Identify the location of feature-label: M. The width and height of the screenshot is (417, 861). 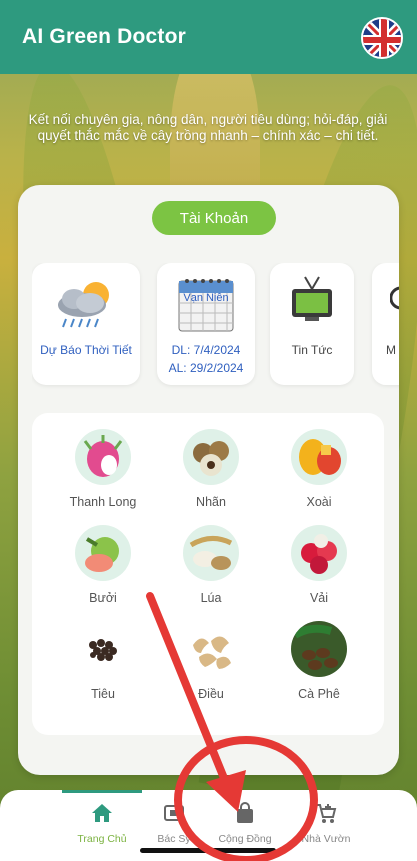
(391, 350).